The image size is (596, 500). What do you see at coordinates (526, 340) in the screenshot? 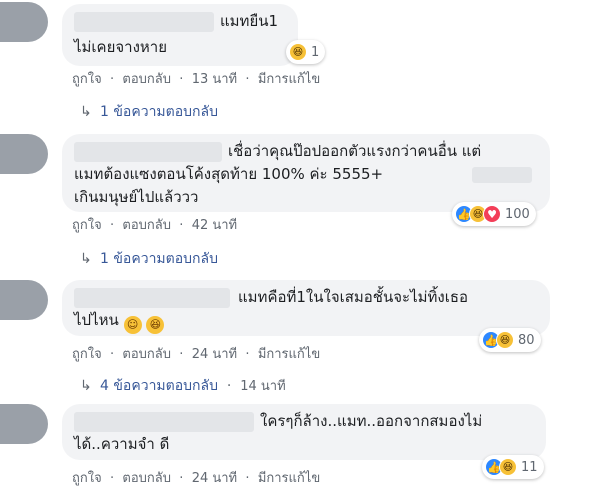
I see `reaction-count: 80` at bounding box center [526, 340].